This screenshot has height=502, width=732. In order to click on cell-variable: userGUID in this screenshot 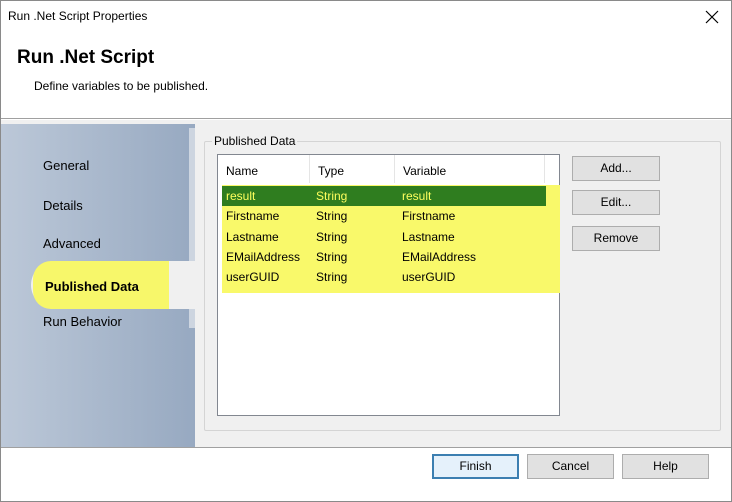, I will do `click(429, 277)`.